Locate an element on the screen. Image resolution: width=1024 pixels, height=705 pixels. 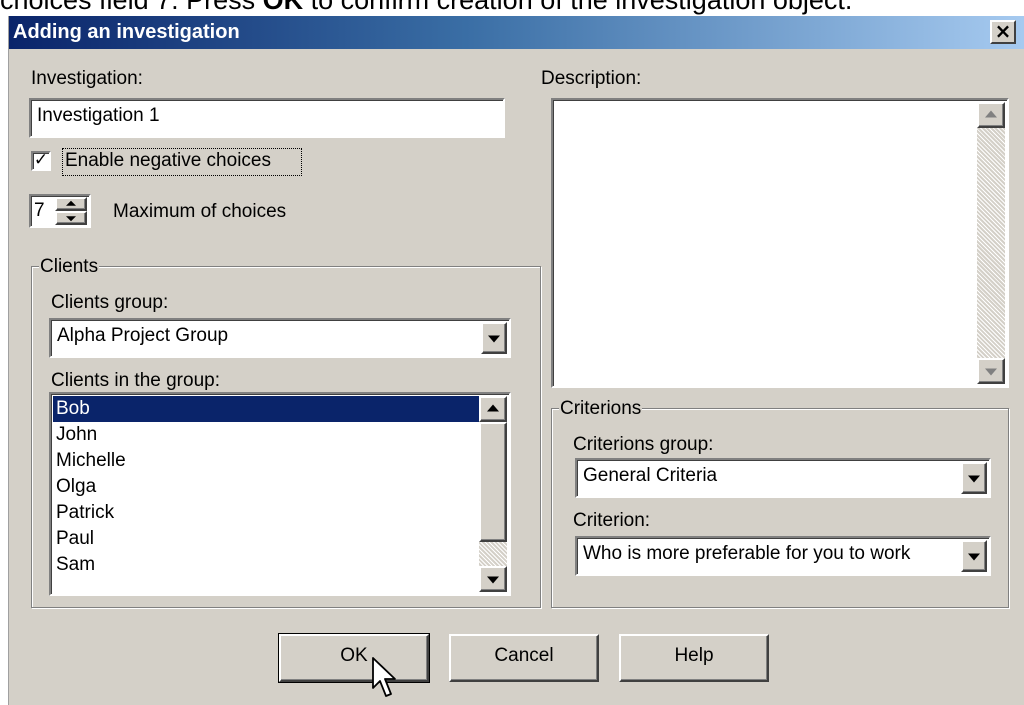
clients-group-title: Clients is located at coordinates (69, 267).